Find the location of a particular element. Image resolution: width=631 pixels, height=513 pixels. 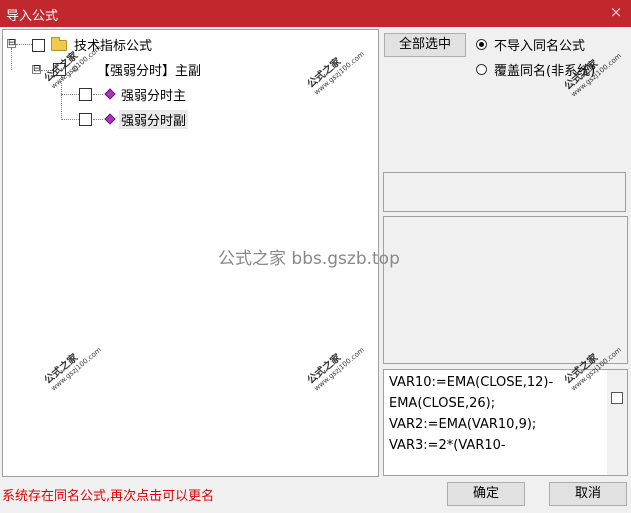

tree-item-label: 强弱分时主 is located at coordinates (153, 94).